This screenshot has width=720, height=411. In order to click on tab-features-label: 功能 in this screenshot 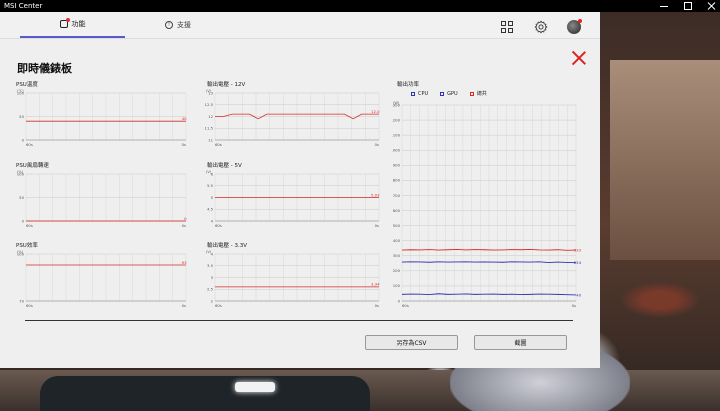, I will do `click(78, 24)`.